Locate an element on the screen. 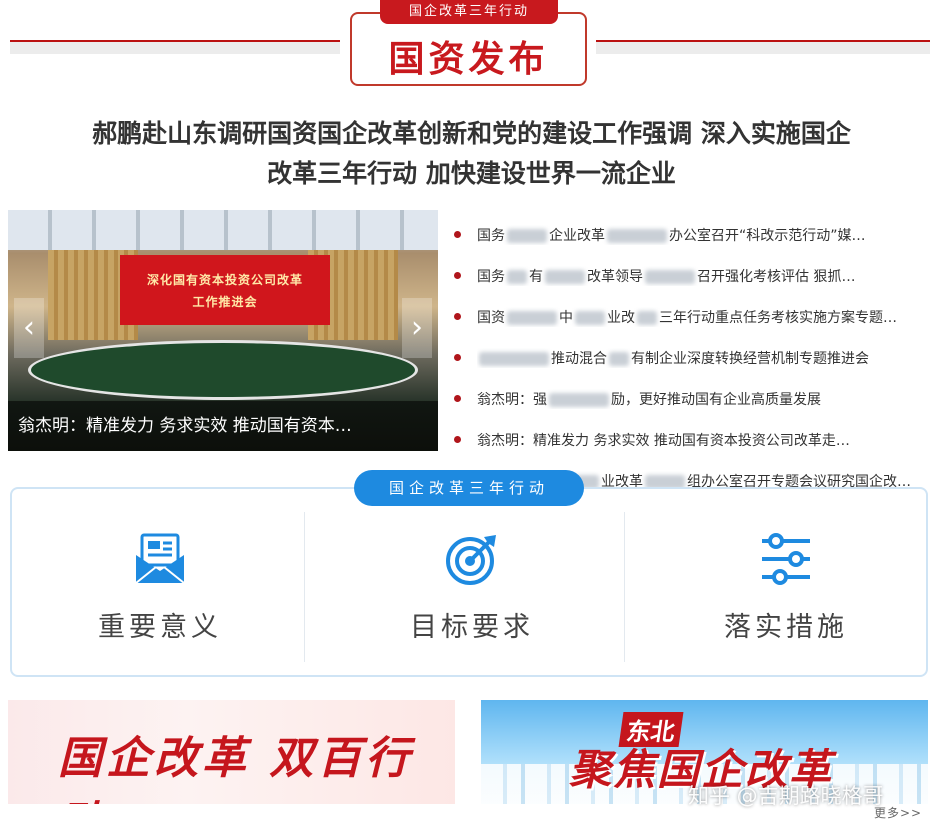 The image size is (943, 832). meeting-banner: 深化国有资本投资公司改革 工作推进会 is located at coordinates (225, 290).